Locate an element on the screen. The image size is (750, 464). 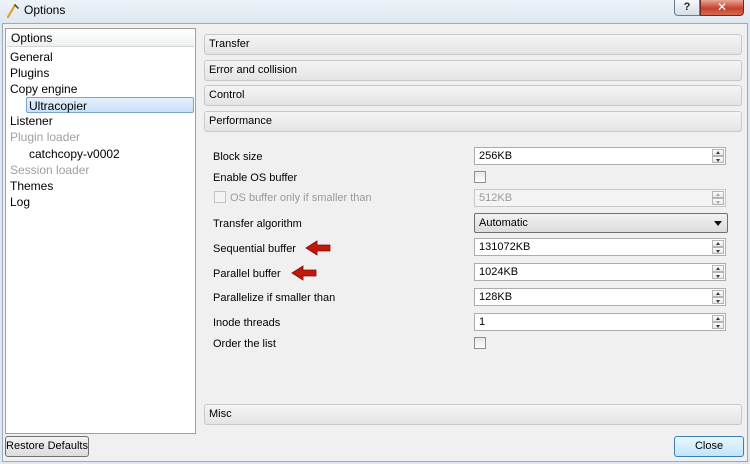
category-list-header: Options is located at coordinates (100, 38).